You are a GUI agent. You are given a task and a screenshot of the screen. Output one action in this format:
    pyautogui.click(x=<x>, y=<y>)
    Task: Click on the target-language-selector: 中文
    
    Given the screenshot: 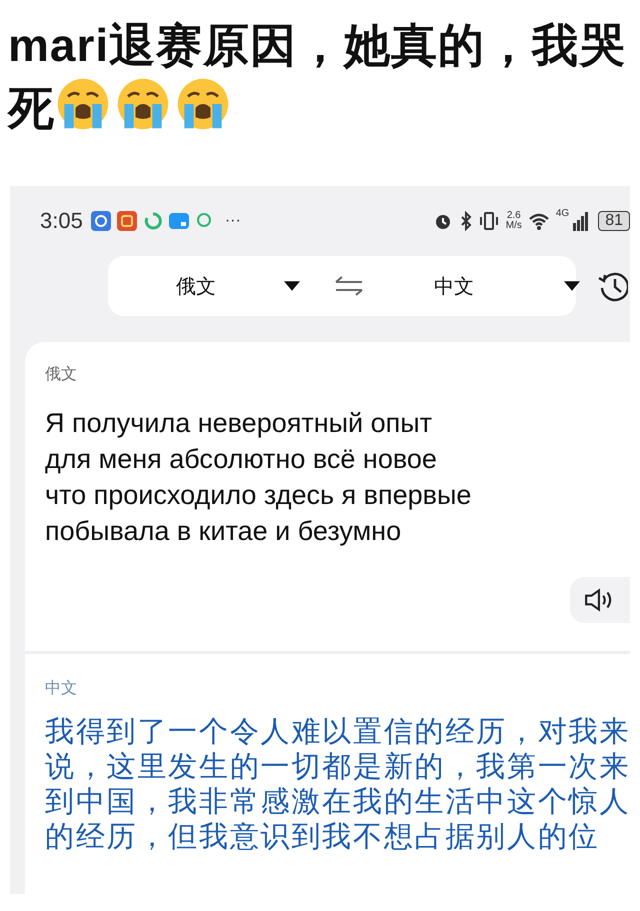 What is the action you would take?
    pyautogui.click(x=454, y=286)
    